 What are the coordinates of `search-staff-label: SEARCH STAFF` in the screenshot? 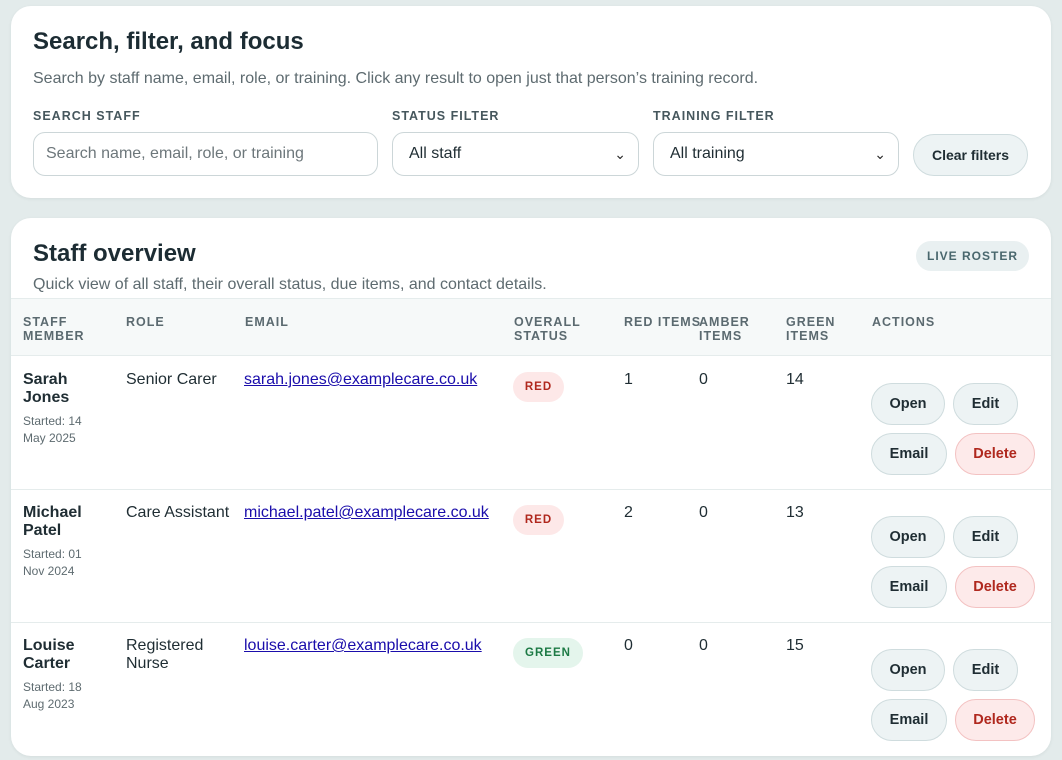 It's located at (87, 116).